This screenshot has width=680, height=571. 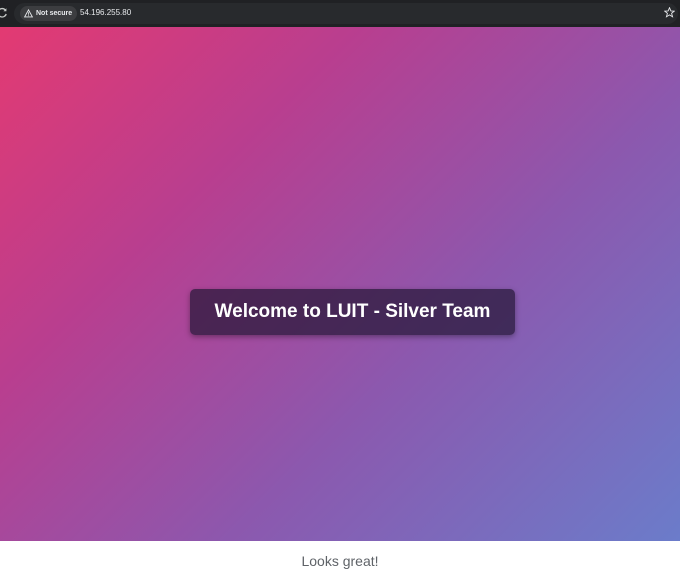 I want to click on browser-toolbar: Not secure 54.196.255.80, so click(x=340, y=13).